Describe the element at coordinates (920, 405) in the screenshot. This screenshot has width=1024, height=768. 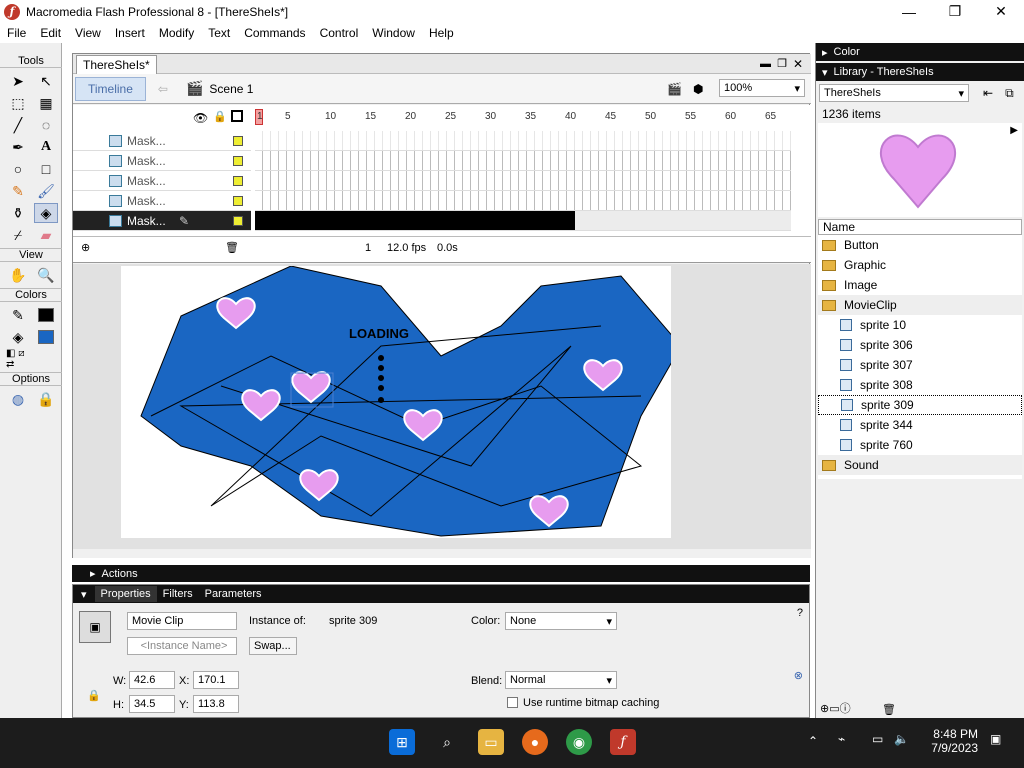
I see `library-item-selected: sprite 309` at that location.